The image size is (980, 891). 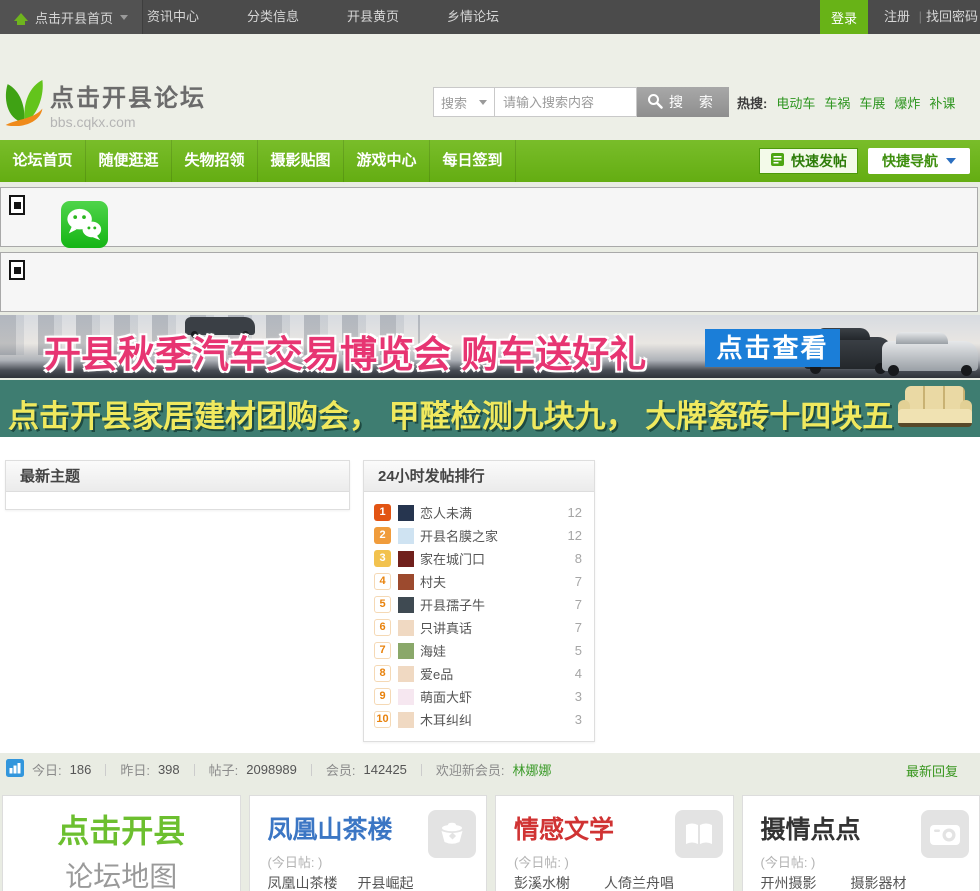 I want to click on ranking-row: 8 爱e品 4, so click(x=478, y=673).